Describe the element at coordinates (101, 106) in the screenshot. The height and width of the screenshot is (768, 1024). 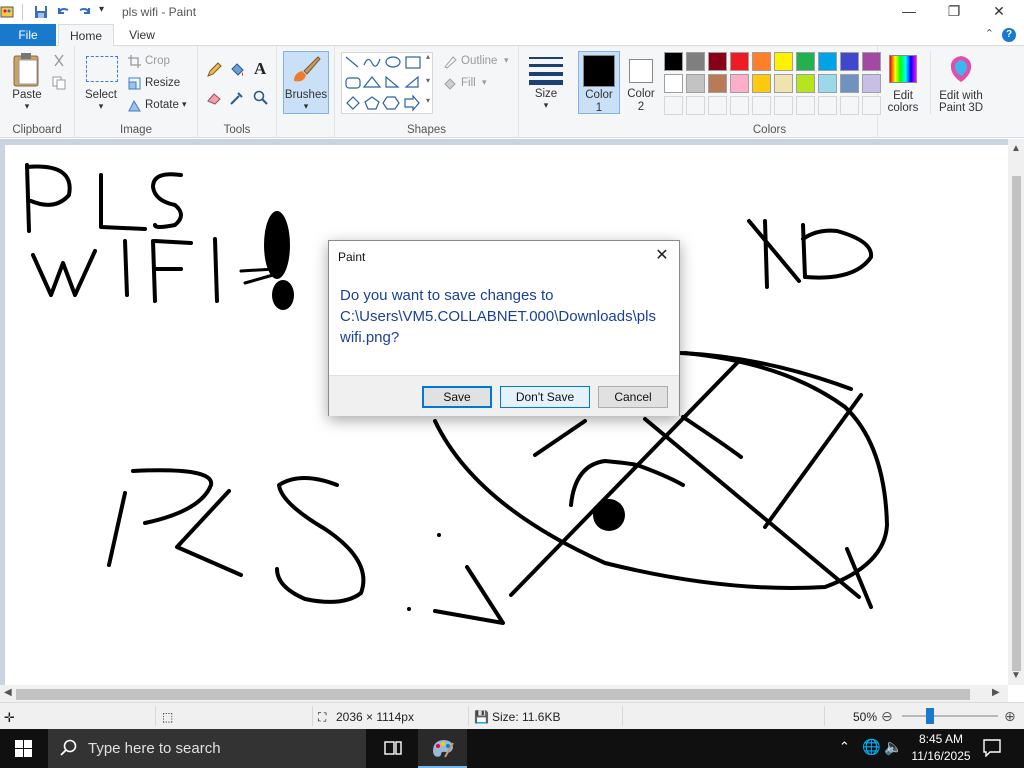
I see `select-dropdown-icon: ▾` at that location.